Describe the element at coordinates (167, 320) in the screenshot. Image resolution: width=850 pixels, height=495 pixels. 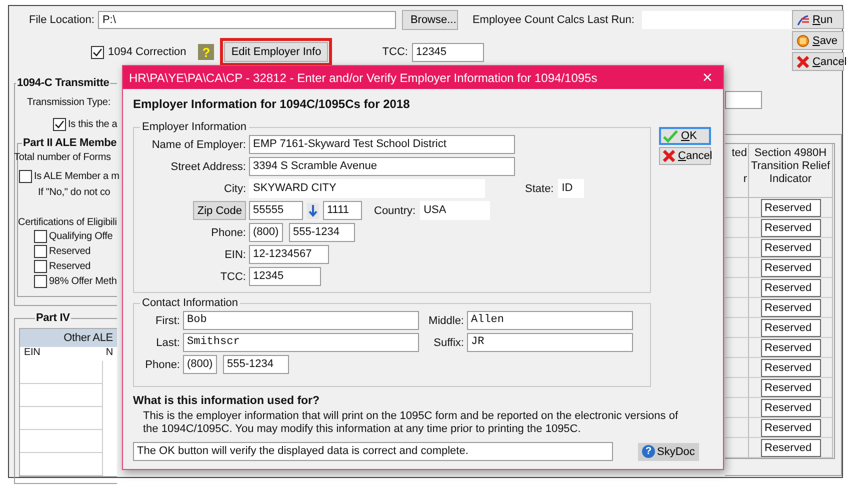
I see `field-label: First:` at that location.